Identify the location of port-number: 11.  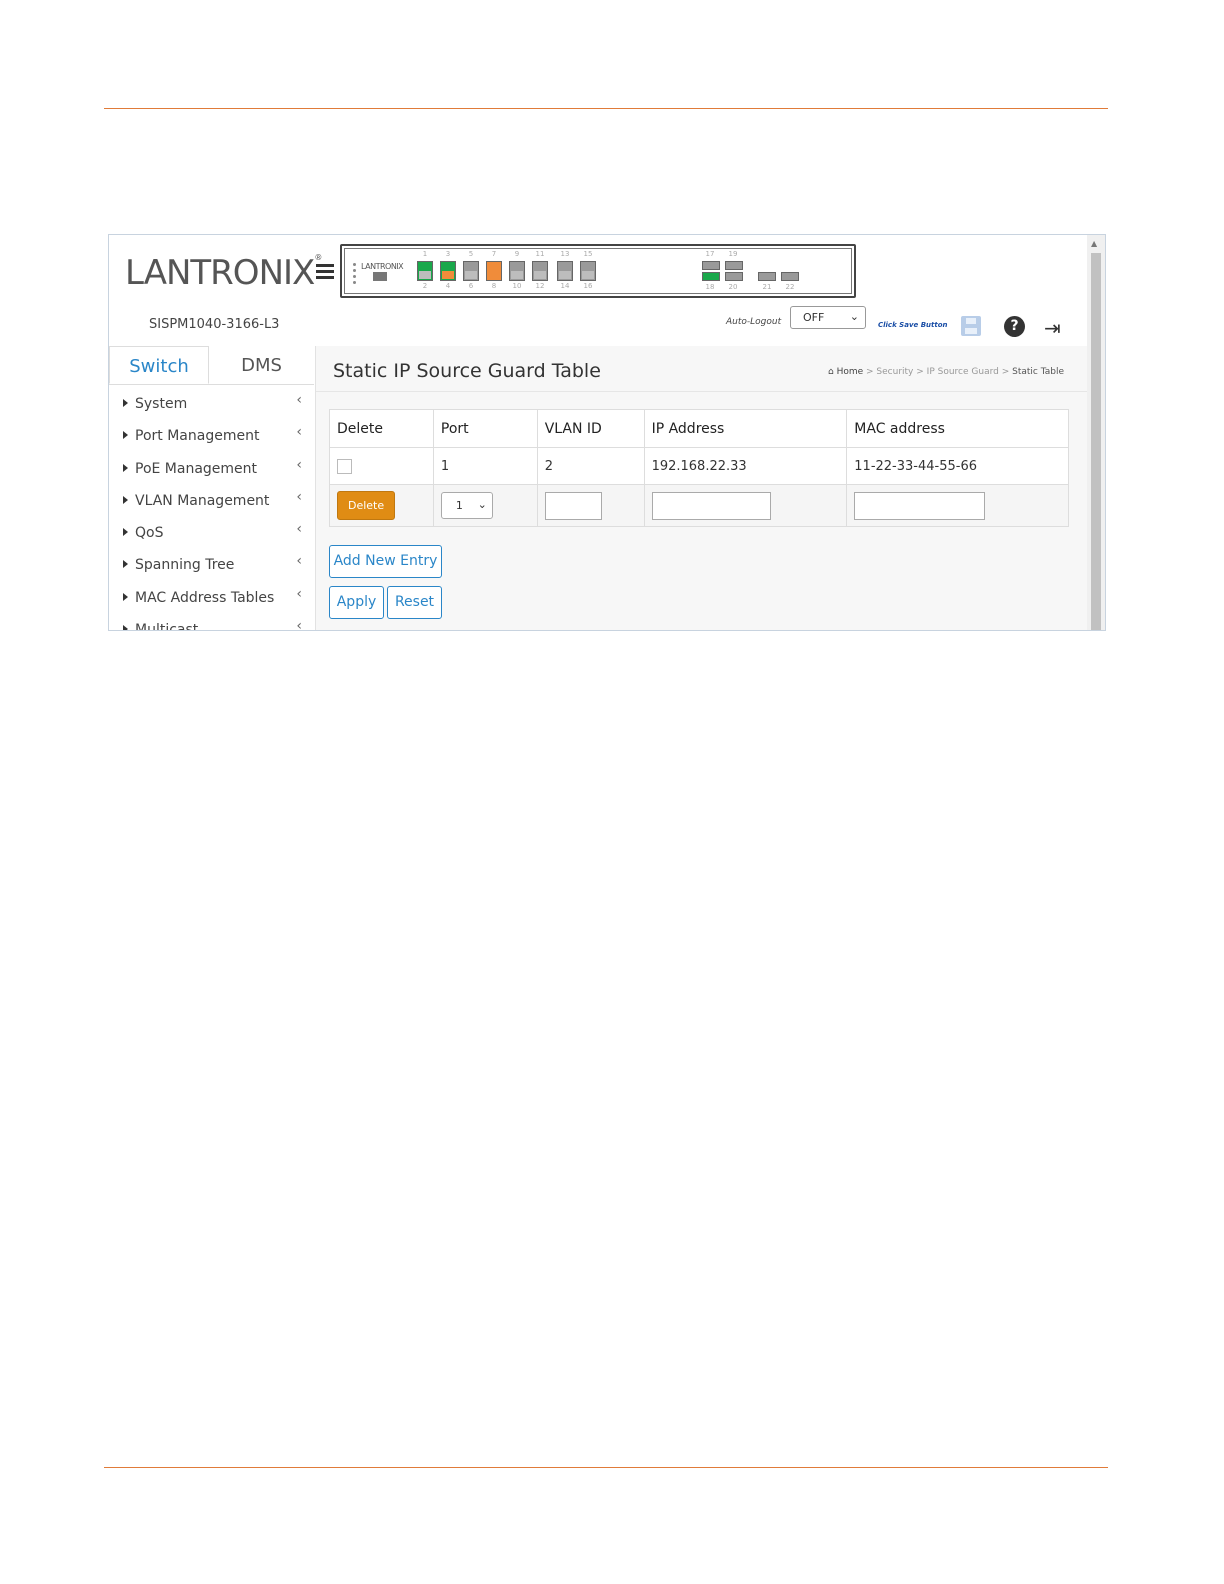
(540, 254).